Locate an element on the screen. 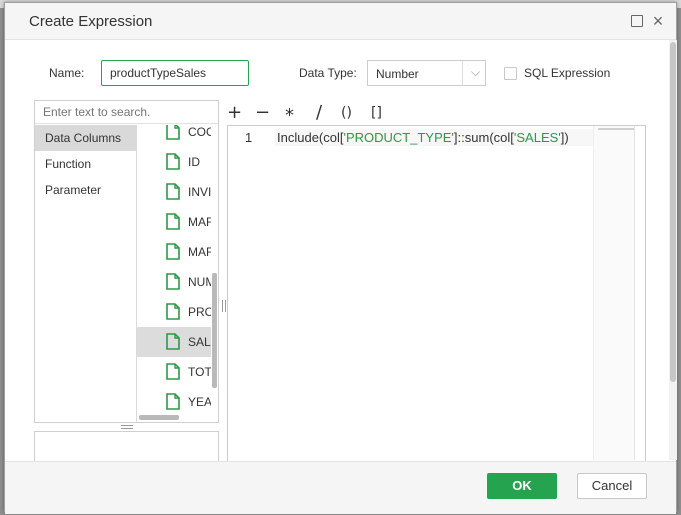  name-input is located at coordinates (175, 73).